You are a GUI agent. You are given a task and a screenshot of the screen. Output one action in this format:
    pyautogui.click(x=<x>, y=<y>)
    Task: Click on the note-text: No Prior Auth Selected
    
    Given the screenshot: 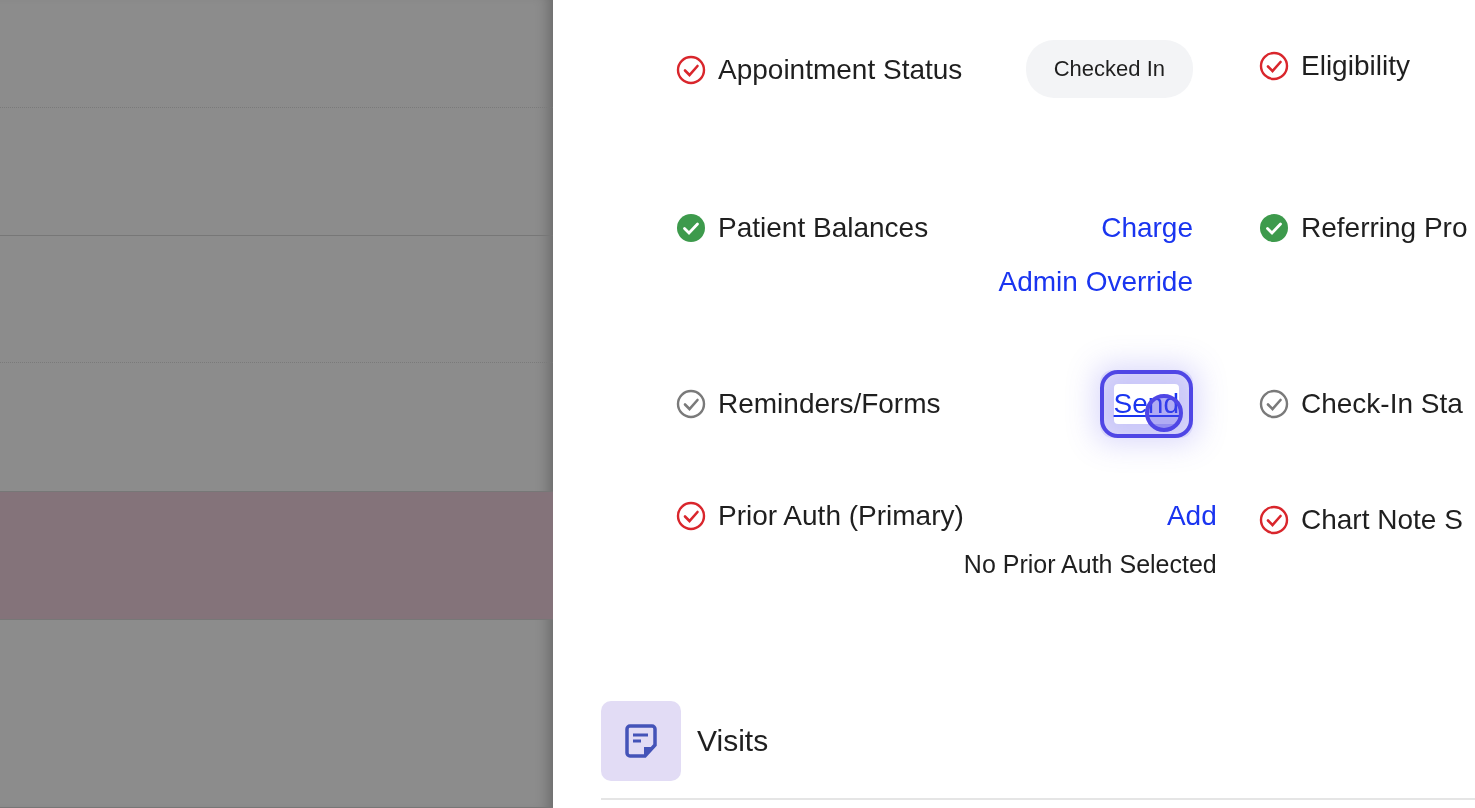 What is the action you would take?
    pyautogui.click(x=1090, y=564)
    